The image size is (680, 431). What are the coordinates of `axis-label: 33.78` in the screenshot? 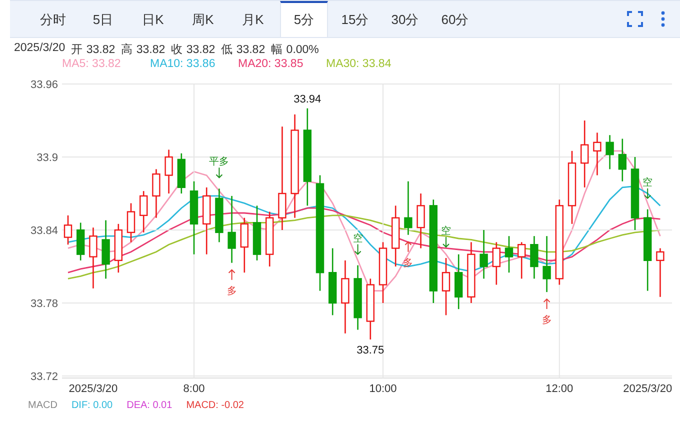 It's located at (44, 304).